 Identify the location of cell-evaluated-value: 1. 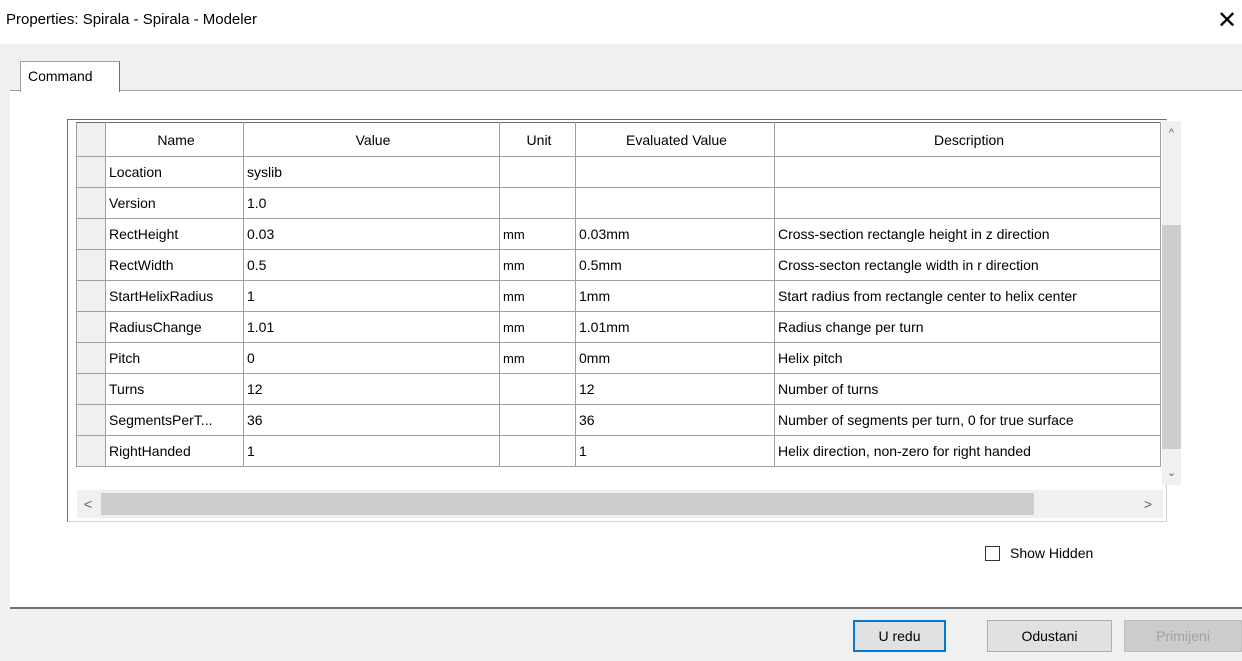
(675, 451).